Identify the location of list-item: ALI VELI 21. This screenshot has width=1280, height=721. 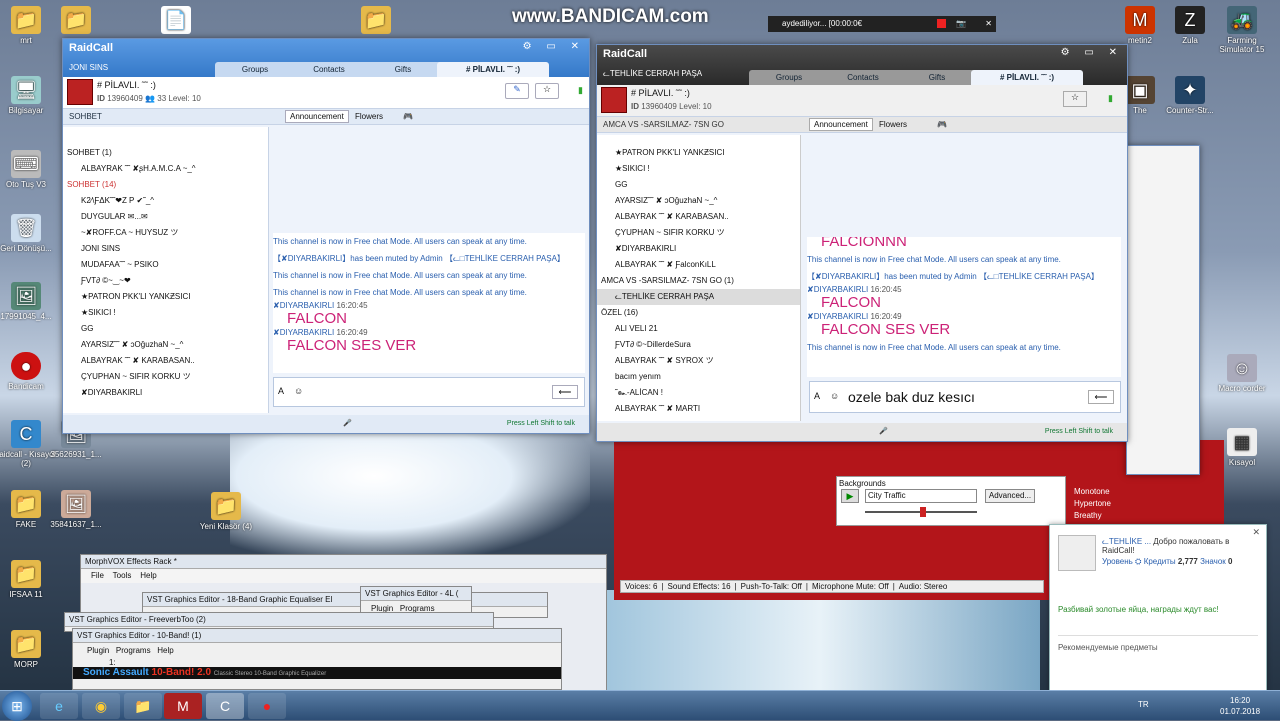
(698, 329).